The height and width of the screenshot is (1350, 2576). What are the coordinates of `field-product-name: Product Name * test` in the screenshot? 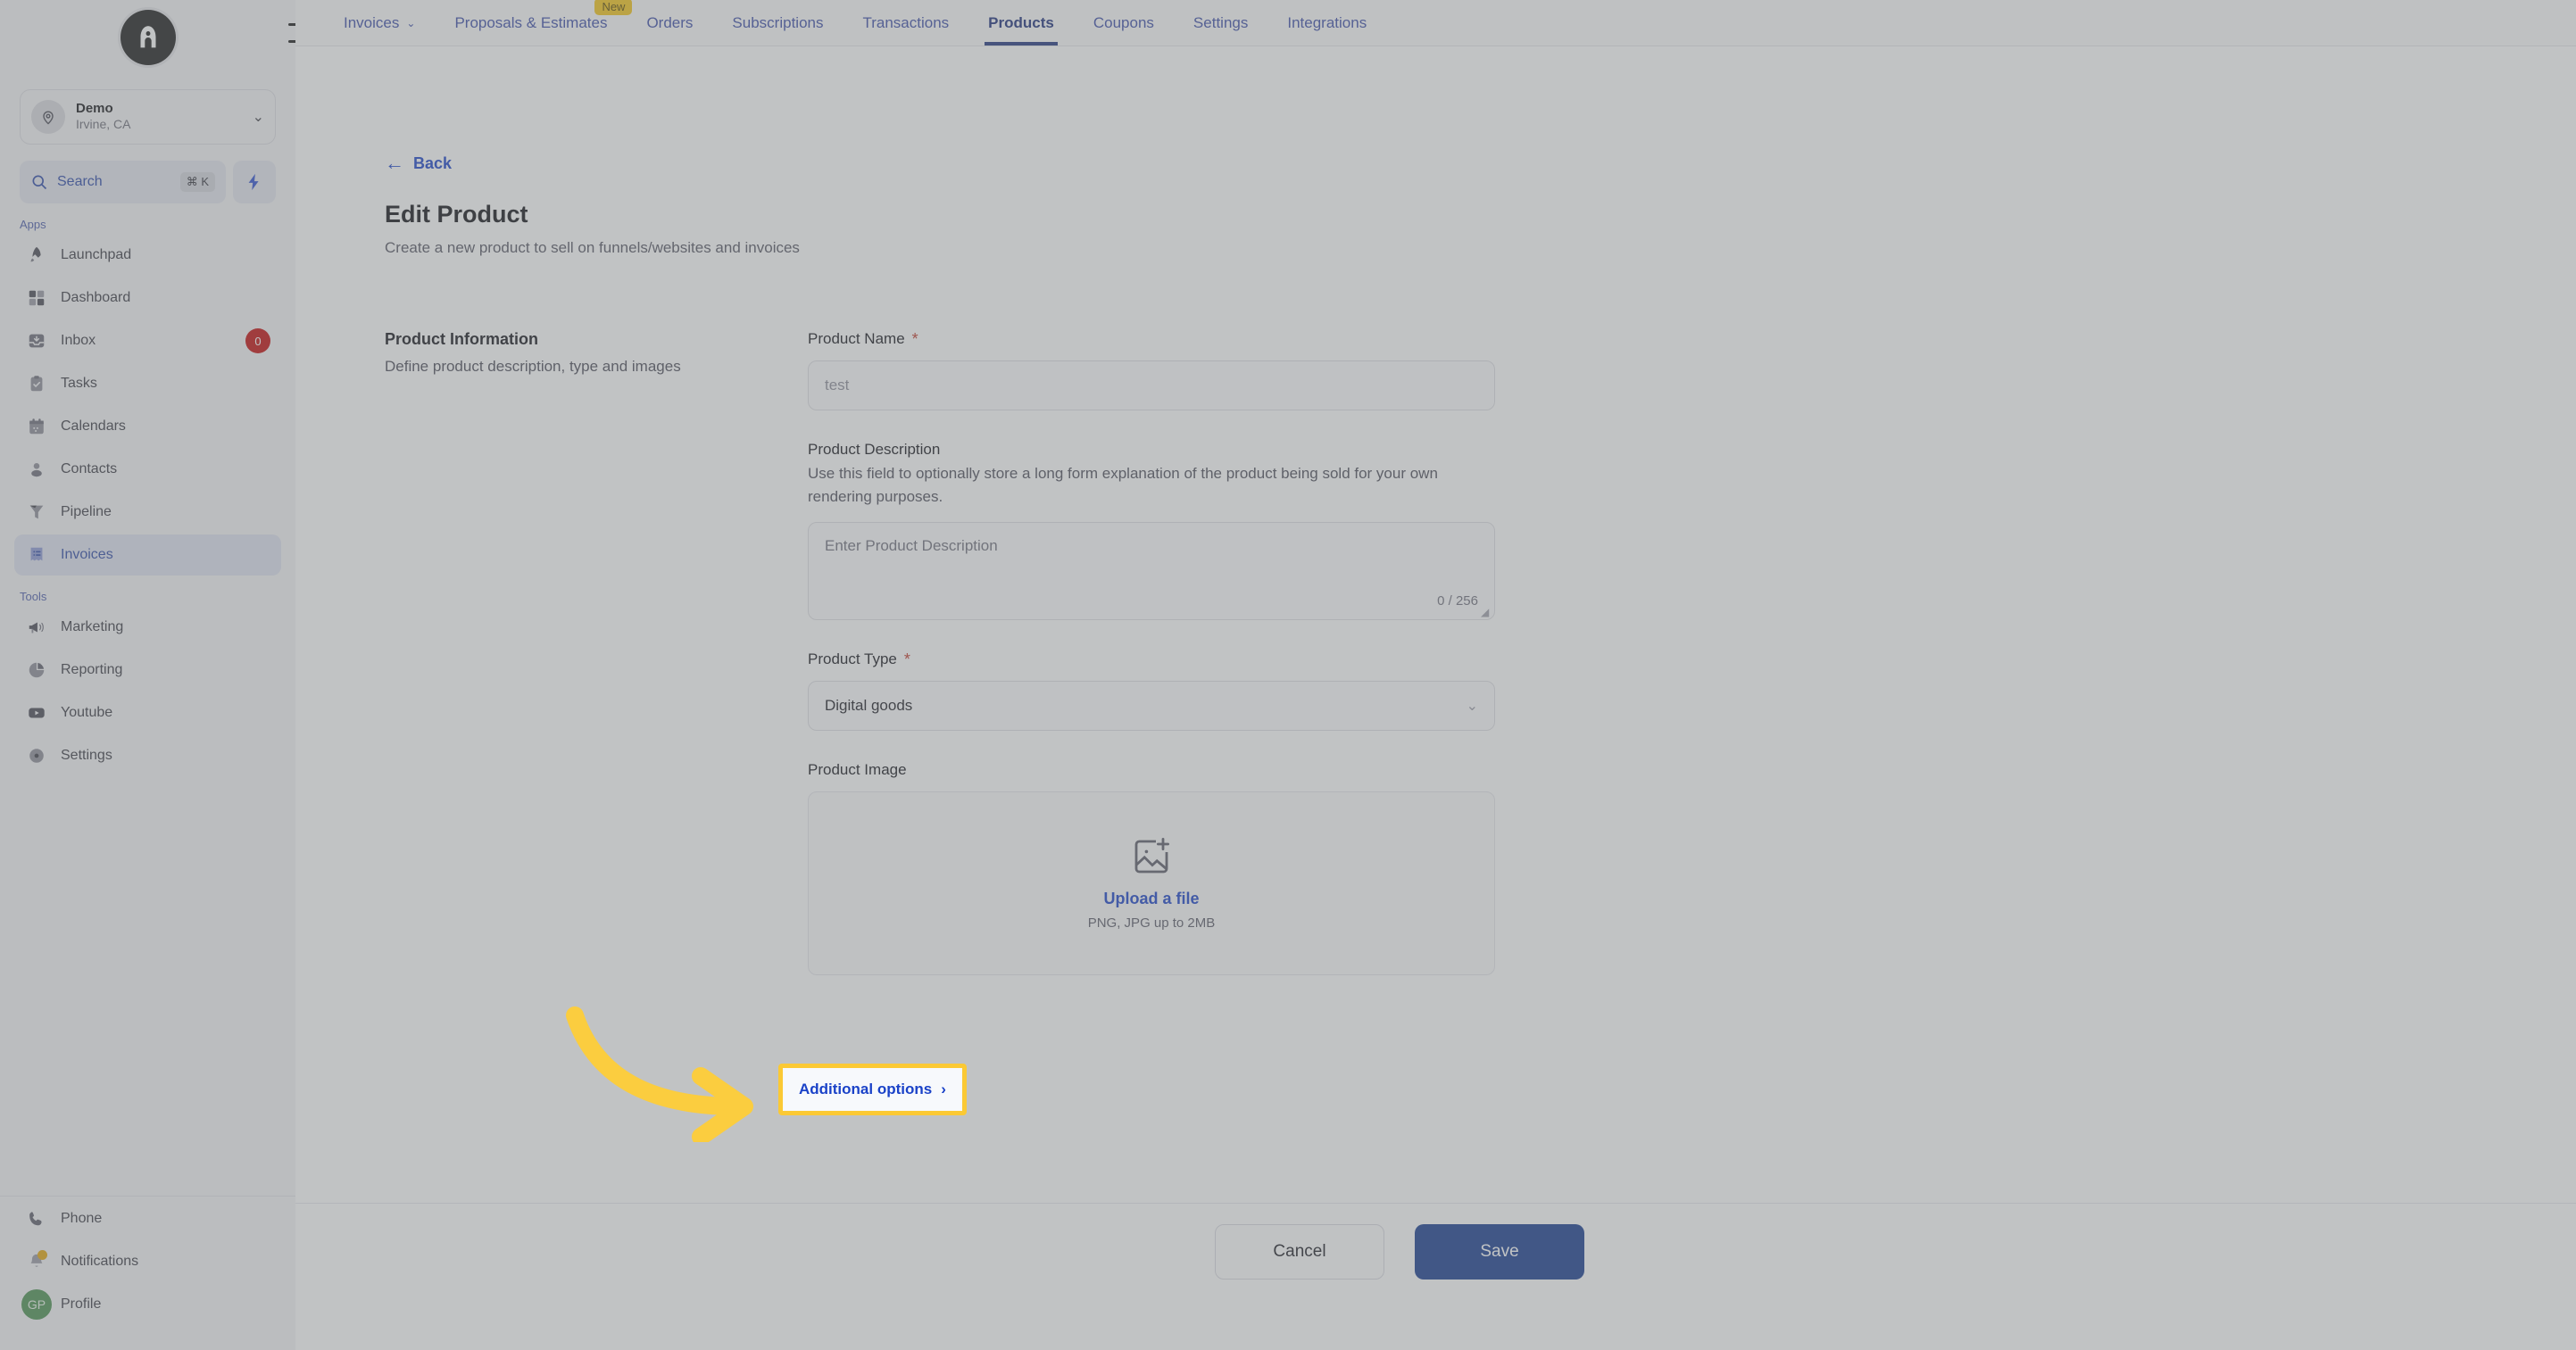 It's located at (1151, 370).